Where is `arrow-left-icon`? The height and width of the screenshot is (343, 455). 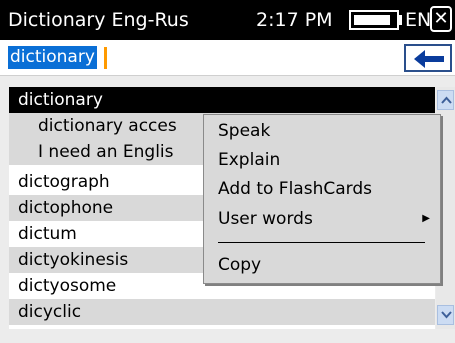 arrow-left-icon is located at coordinates (429, 59).